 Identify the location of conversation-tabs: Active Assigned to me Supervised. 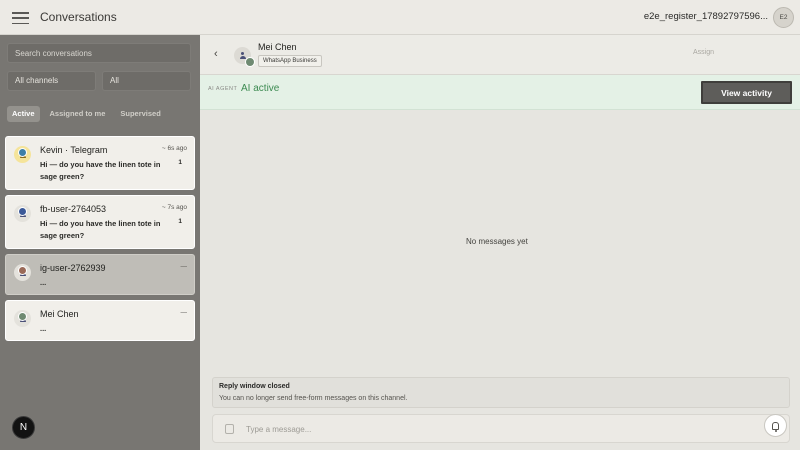
(86, 114).